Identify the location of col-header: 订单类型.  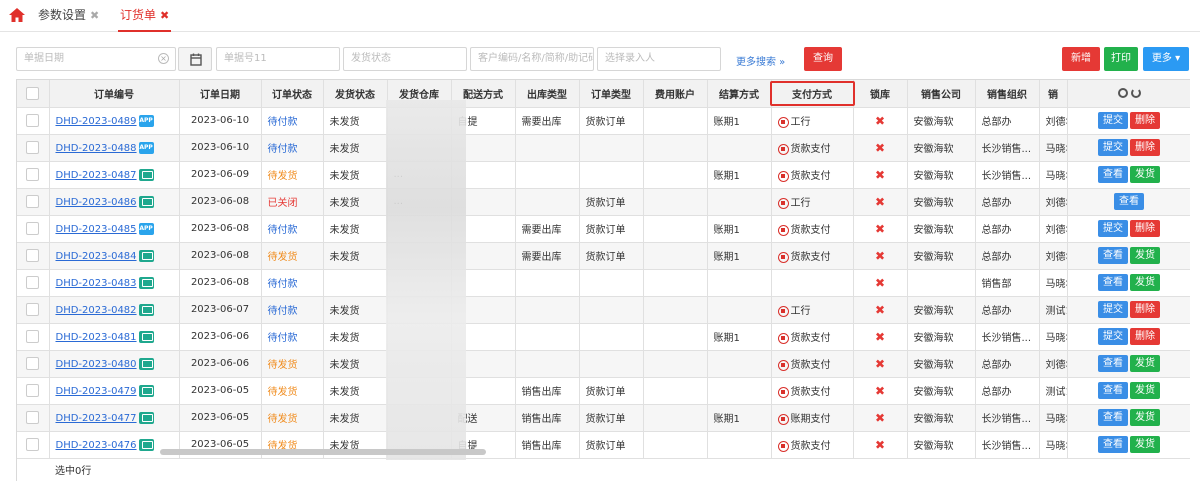
(611, 94).